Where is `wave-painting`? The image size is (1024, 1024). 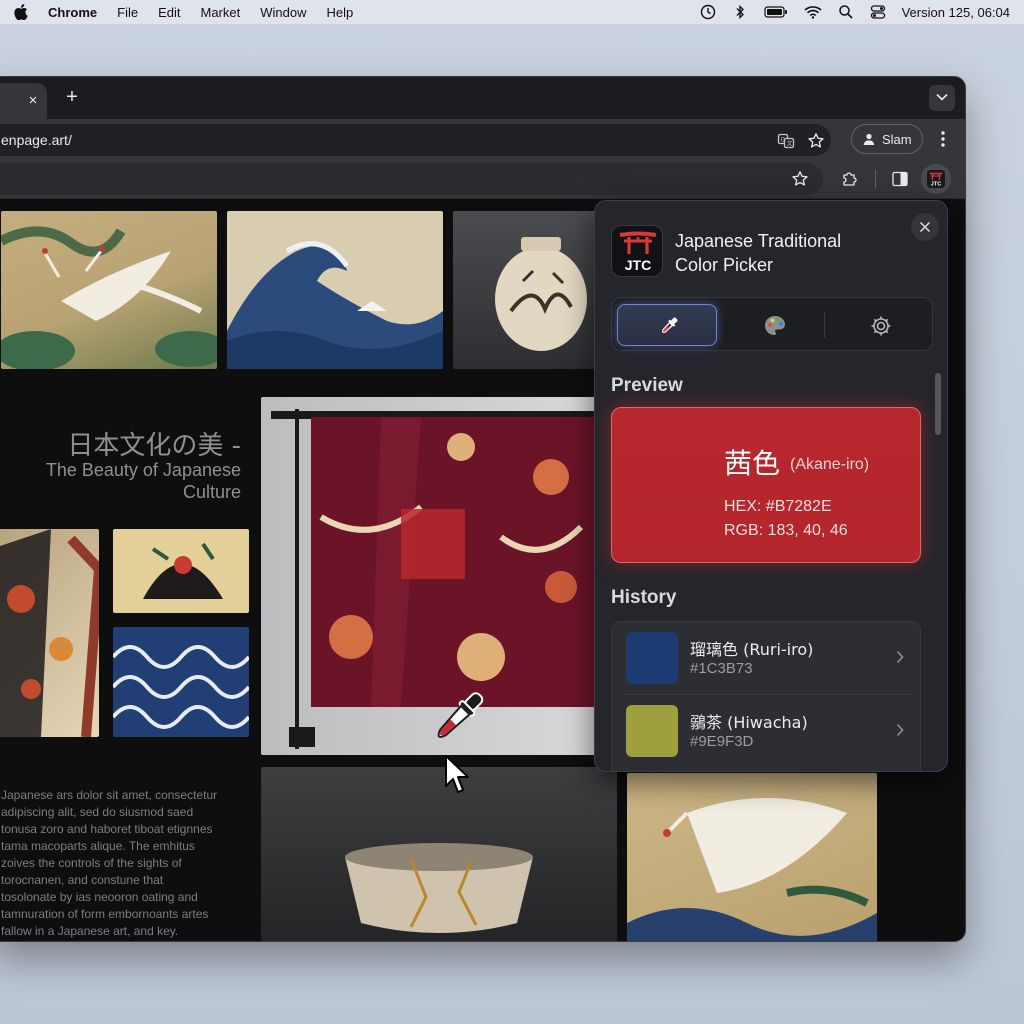
wave-painting is located at coordinates (335, 305).